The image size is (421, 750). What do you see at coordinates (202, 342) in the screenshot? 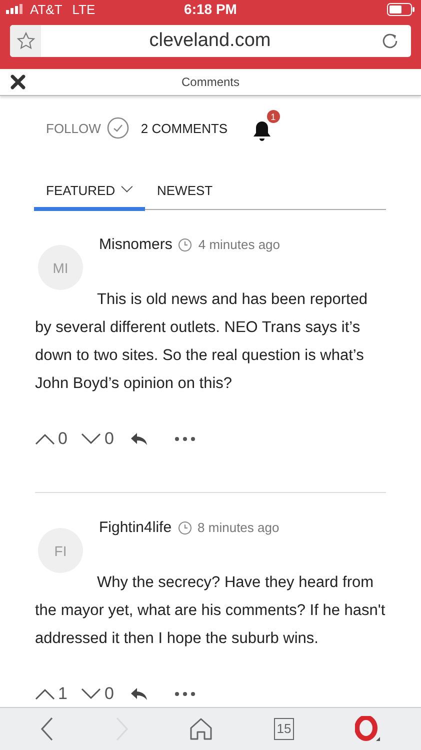
I see `comment-text: This is old news and has been reported by several different outlets. NEO Trans says it’s down to two sites. So the real question is what’s John Boyd’s opinion on this?` at bounding box center [202, 342].